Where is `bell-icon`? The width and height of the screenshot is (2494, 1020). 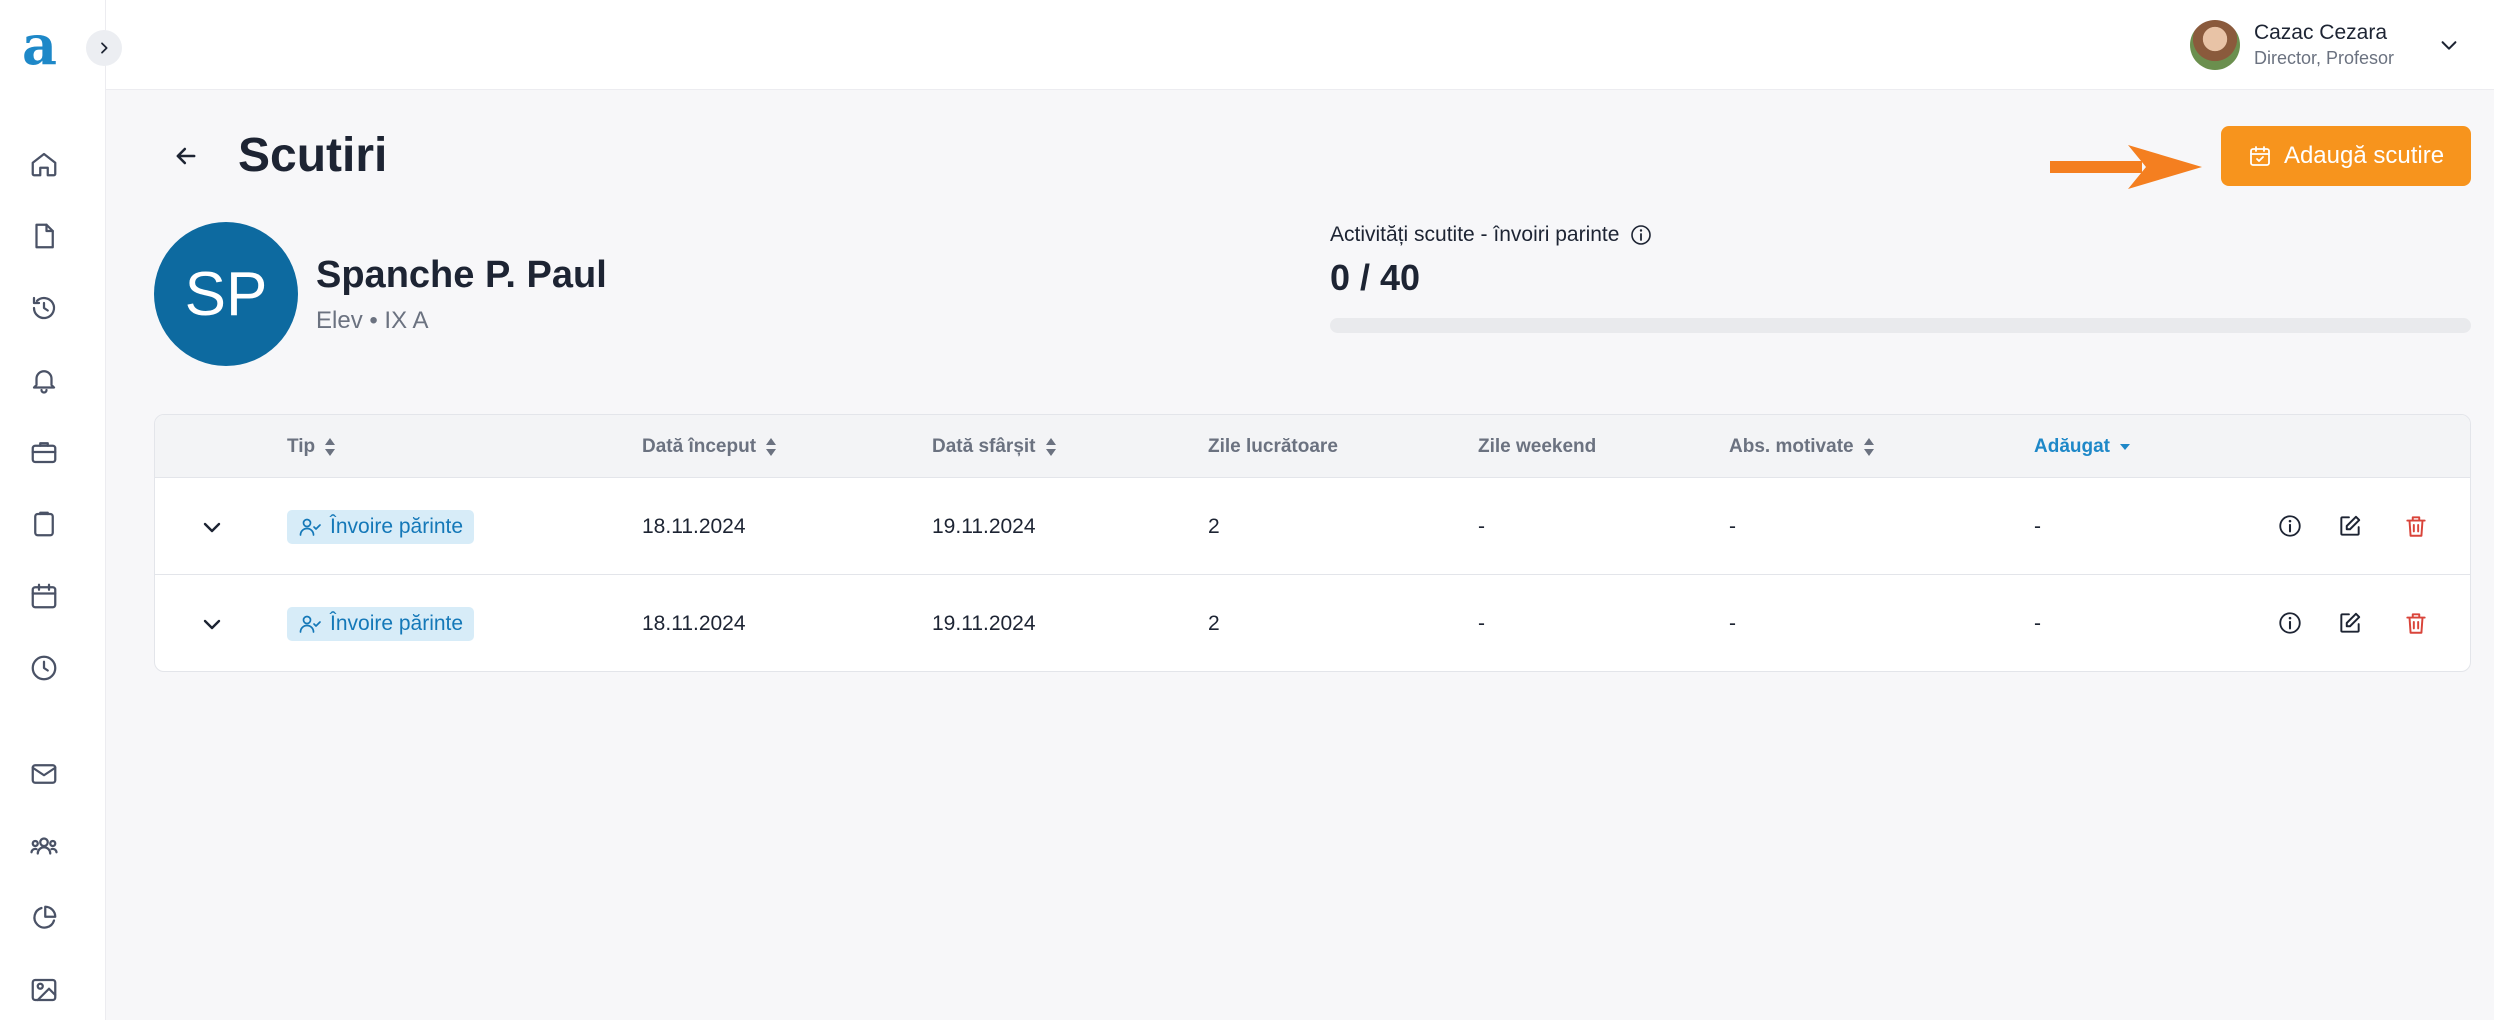 bell-icon is located at coordinates (44, 380).